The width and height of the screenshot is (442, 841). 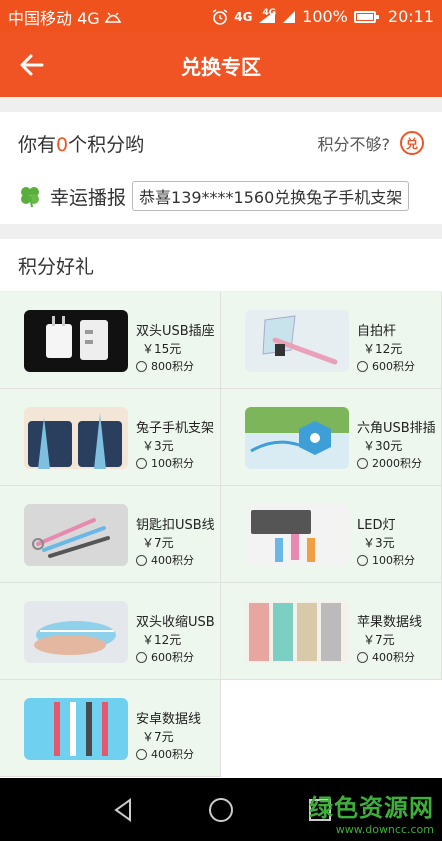 I want to click on page-title: 兑换专区, so click(x=221, y=66).